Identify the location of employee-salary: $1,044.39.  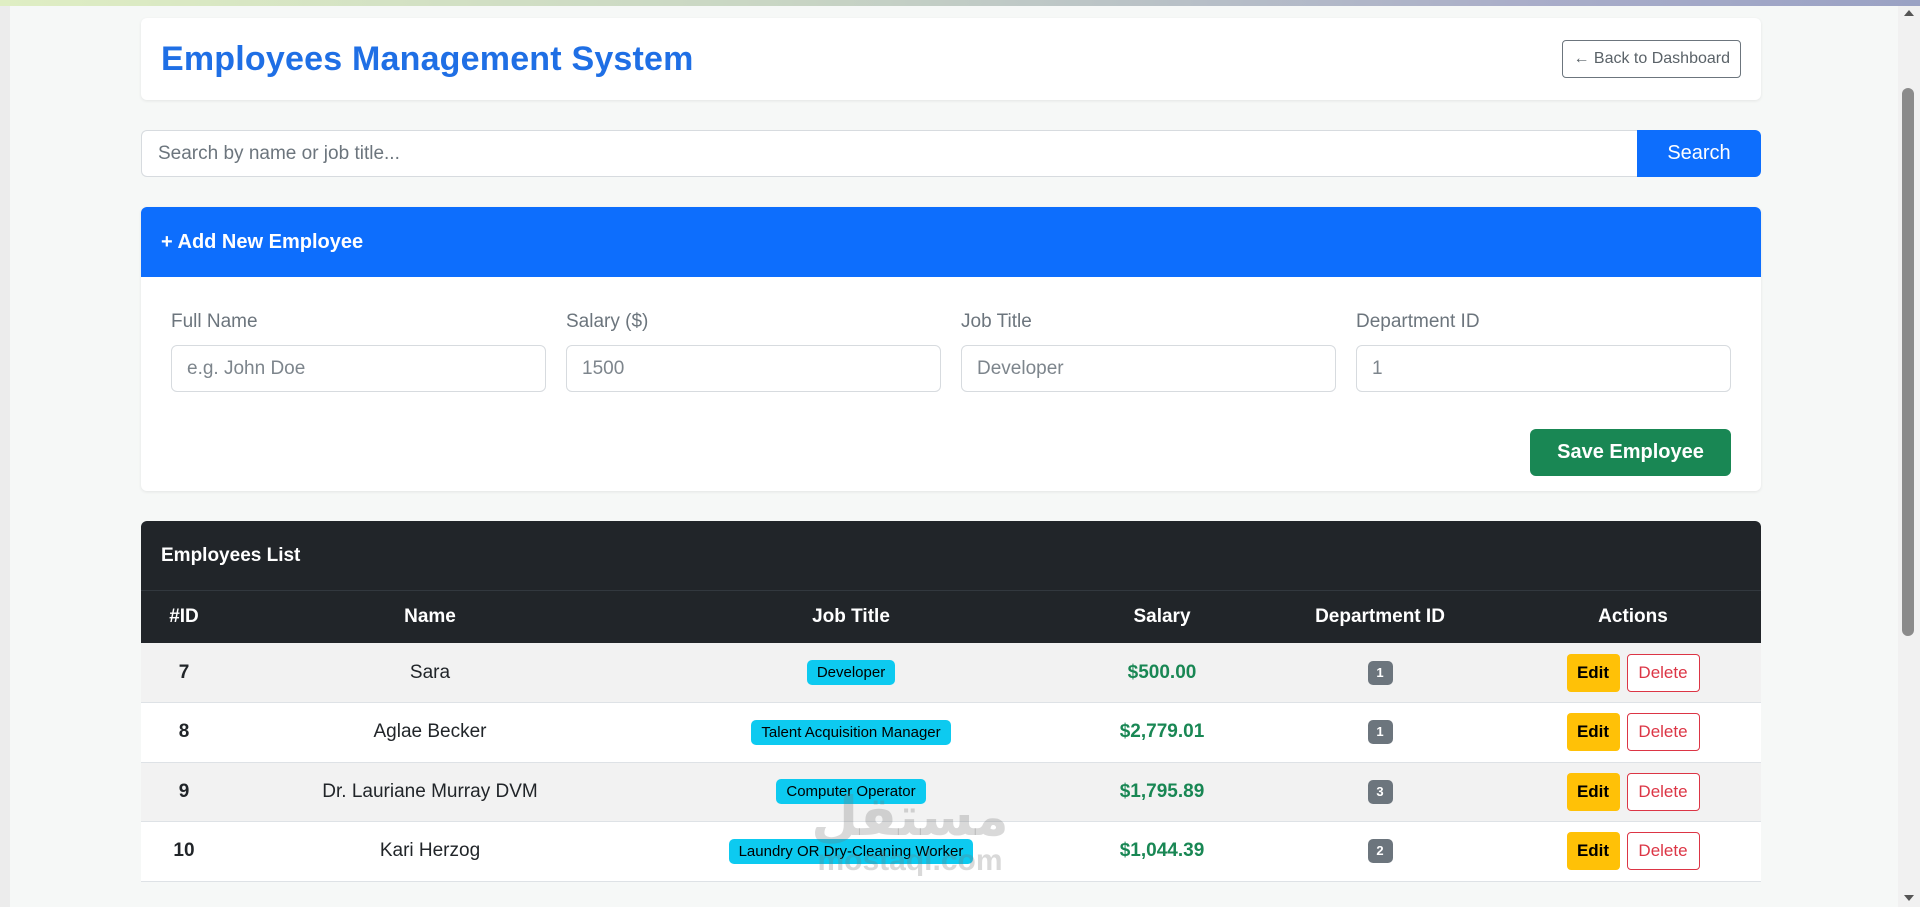
(1162, 851).